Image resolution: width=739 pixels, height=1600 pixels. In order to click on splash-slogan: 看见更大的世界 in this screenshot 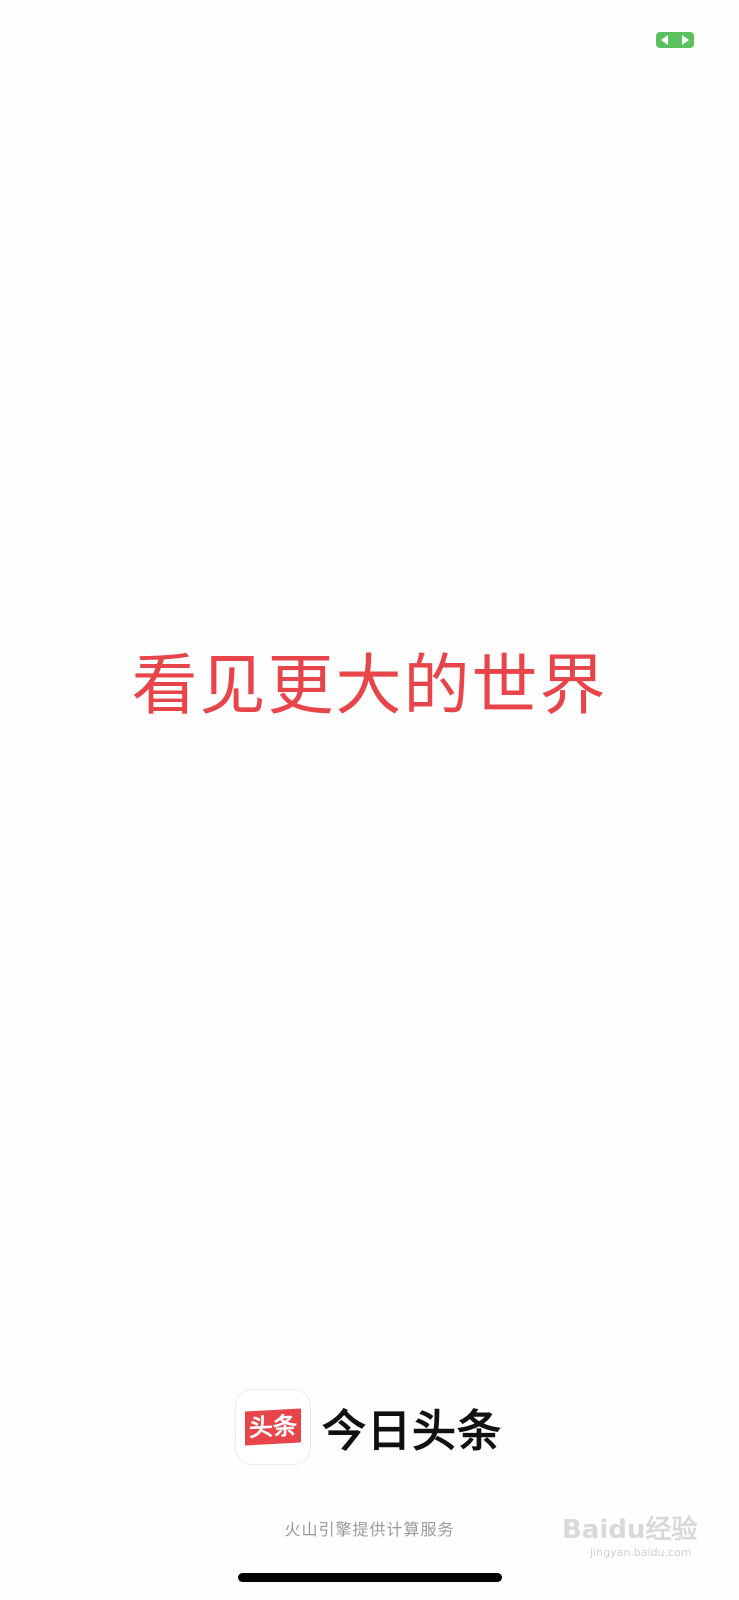, I will do `click(369, 685)`.